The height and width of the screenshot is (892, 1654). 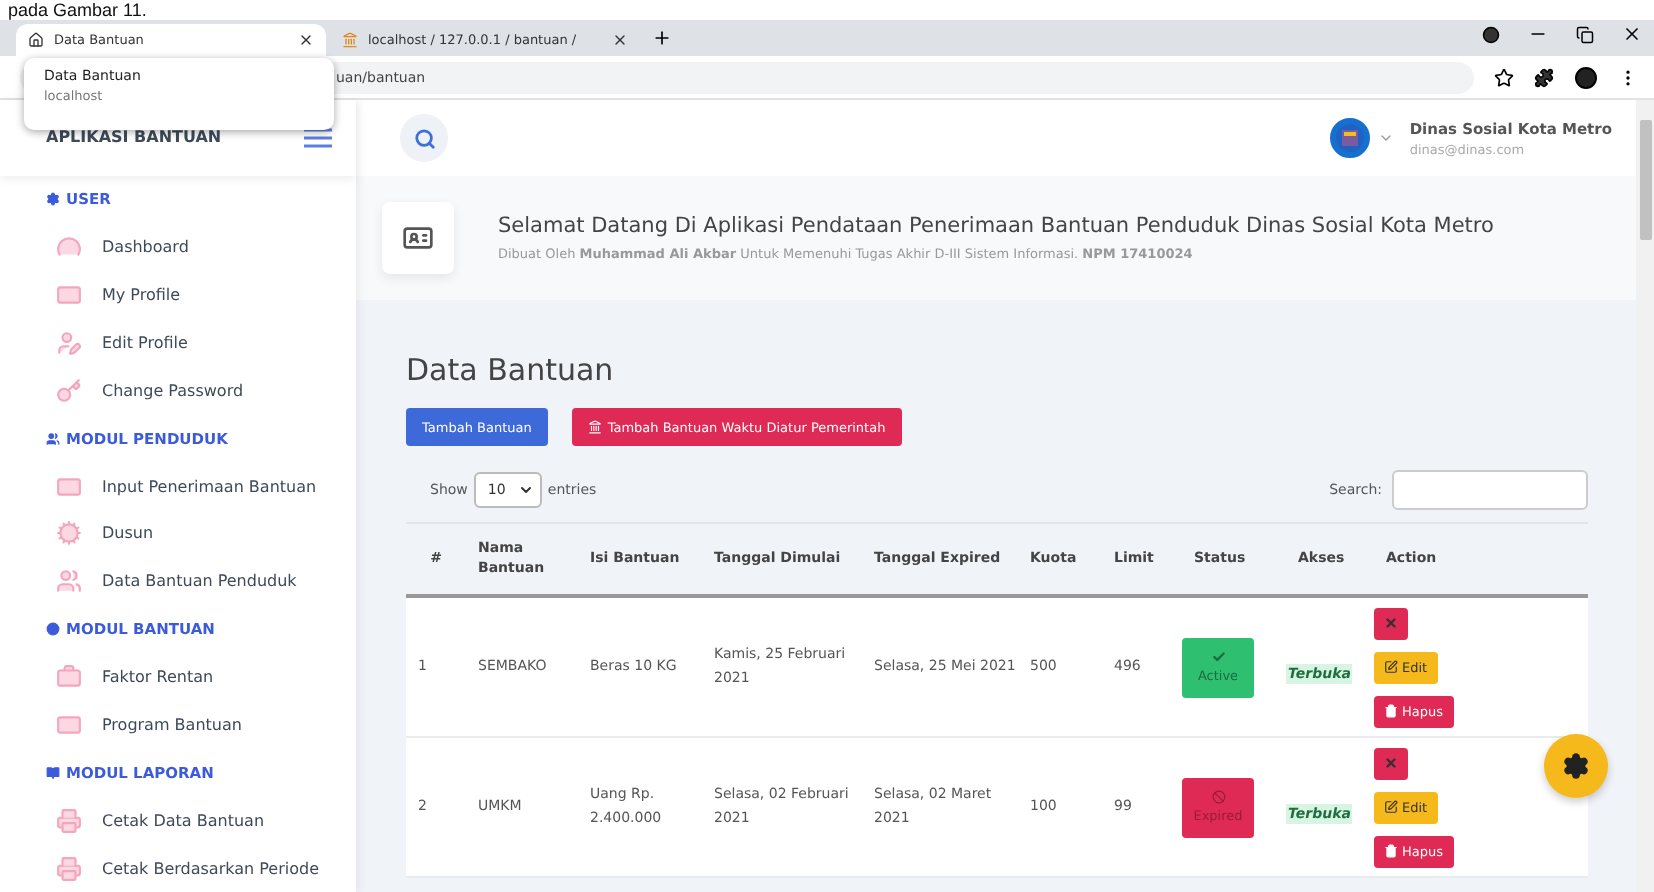 What do you see at coordinates (178, 581) in the screenshot?
I see `sidebar-item: Data Bantuan Penduduk` at bounding box center [178, 581].